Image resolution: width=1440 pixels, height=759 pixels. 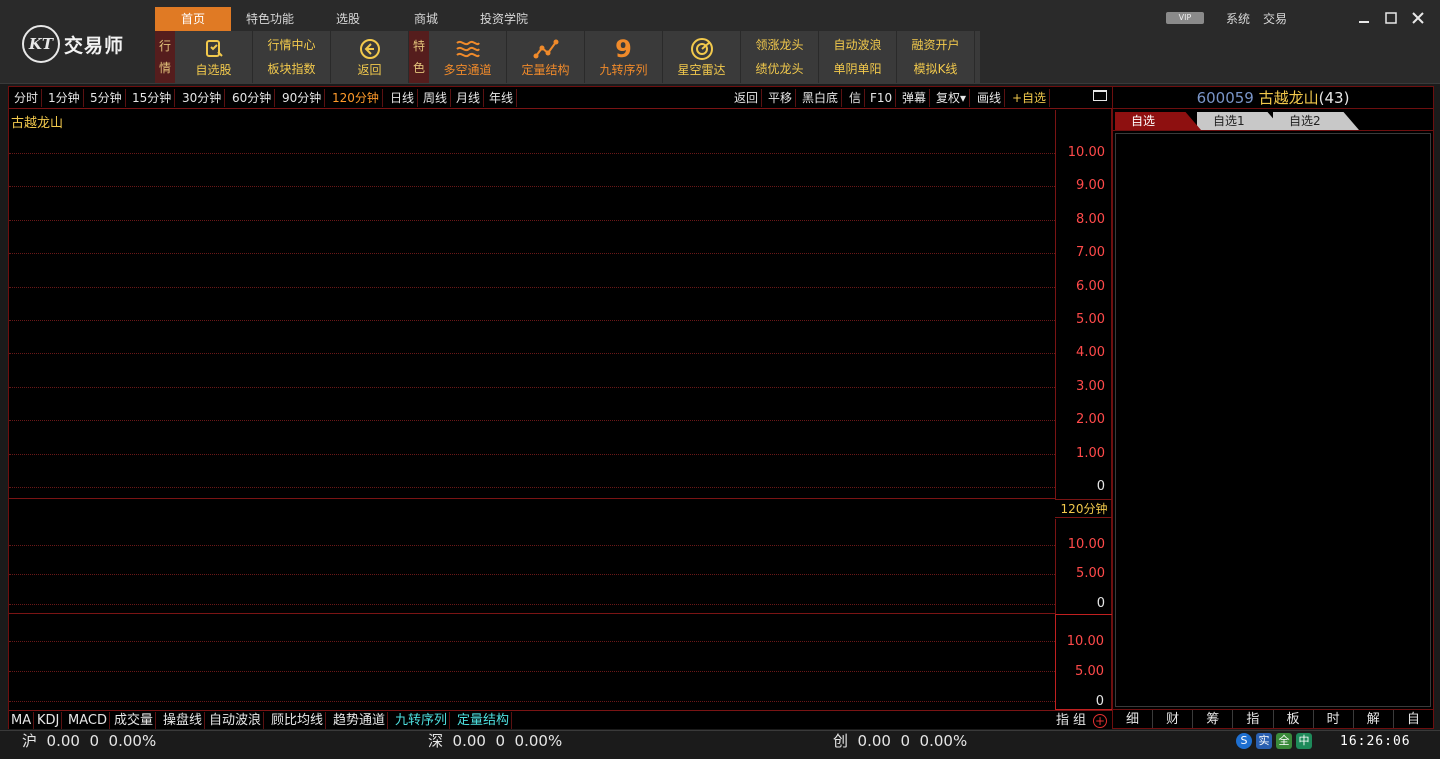 What do you see at coordinates (484, 720) in the screenshot?
I see `indicator-tab: 定量结构` at bounding box center [484, 720].